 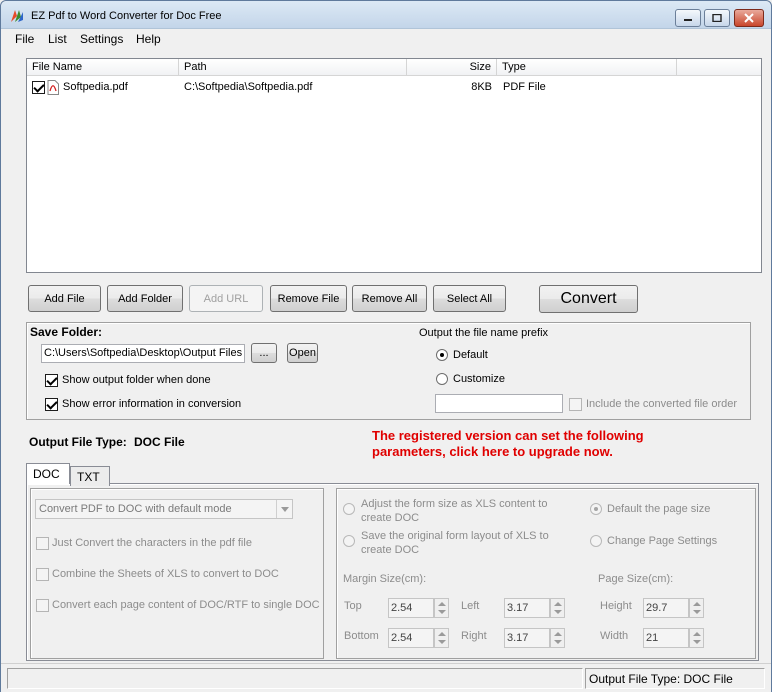 What do you see at coordinates (53, 87) in the screenshot?
I see `pdf-file-icon` at bounding box center [53, 87].